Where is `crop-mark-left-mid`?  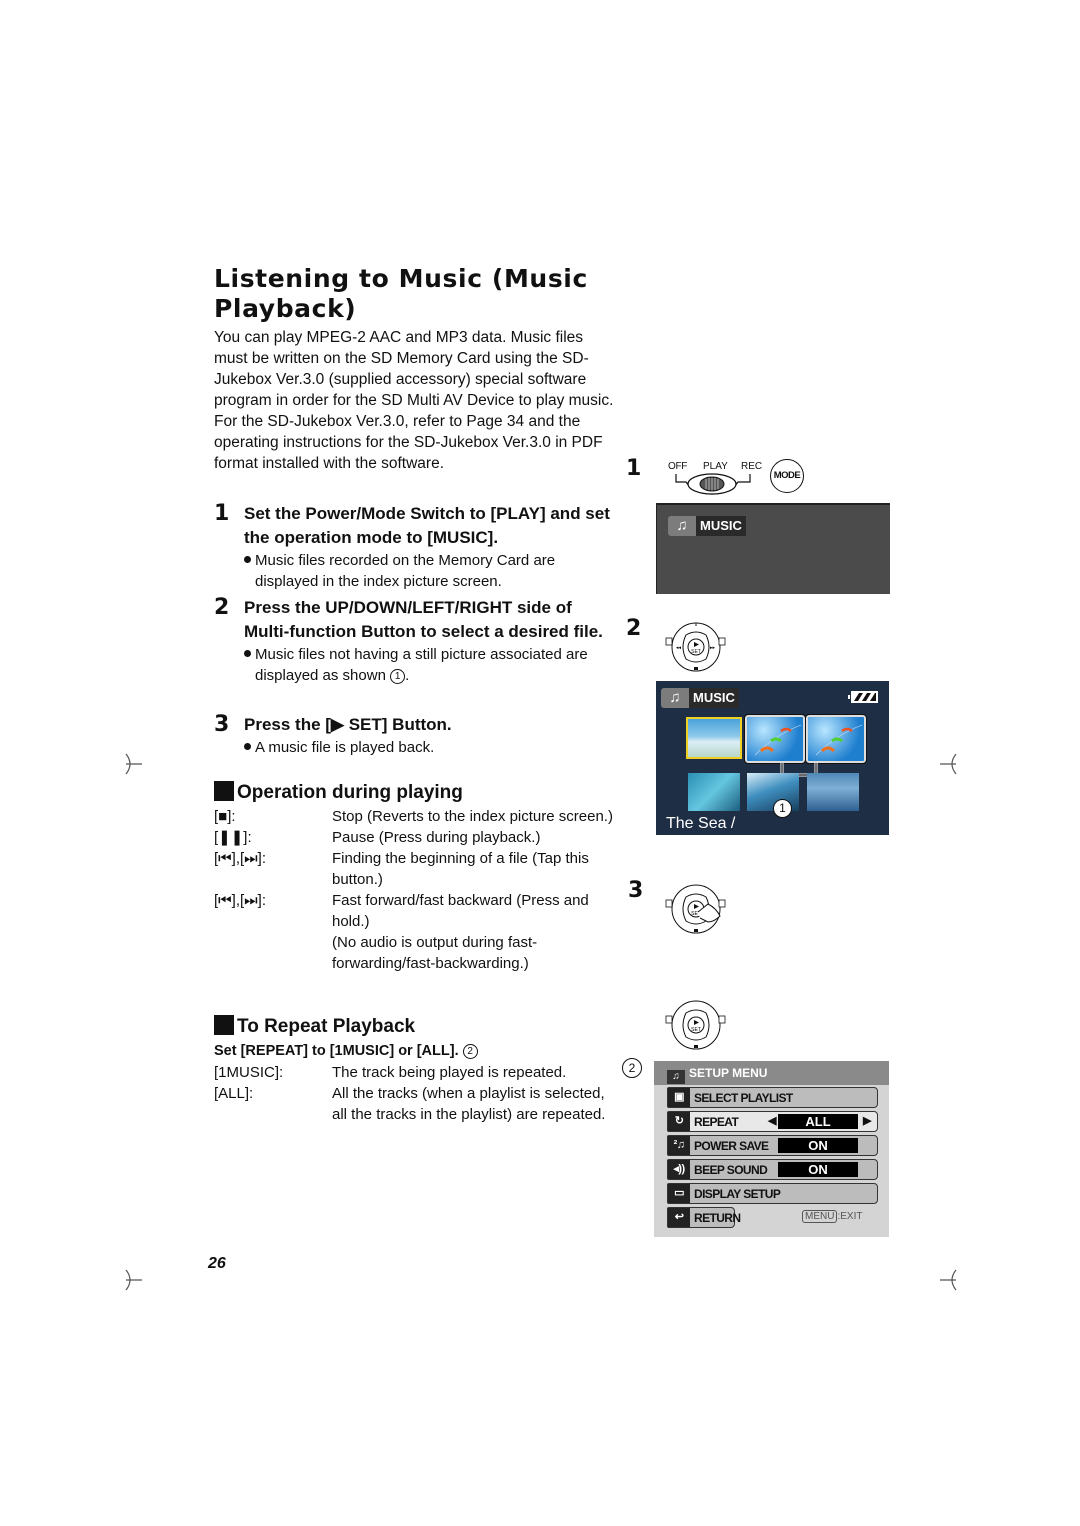 crop-mark-left-mid is located at coordinates (133, 764).